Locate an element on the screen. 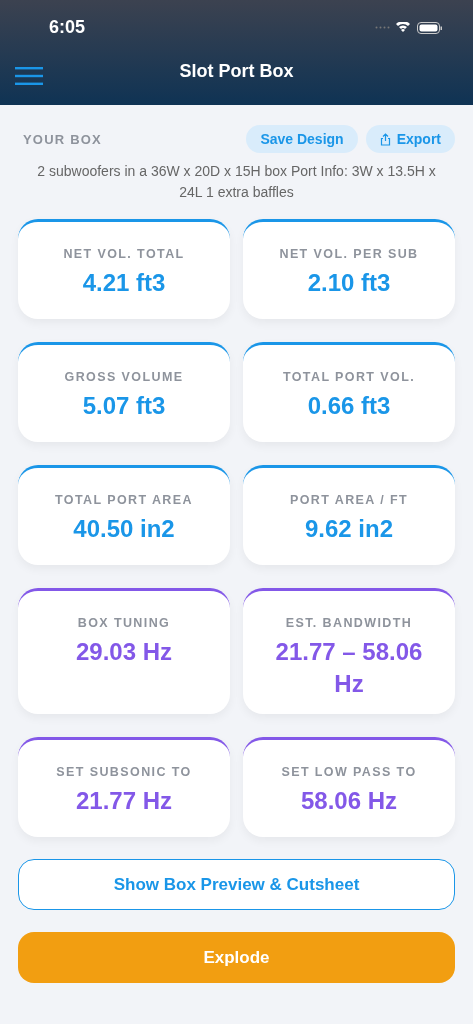  stat-label: BOX TUNING is located at coordinates (124, 623).